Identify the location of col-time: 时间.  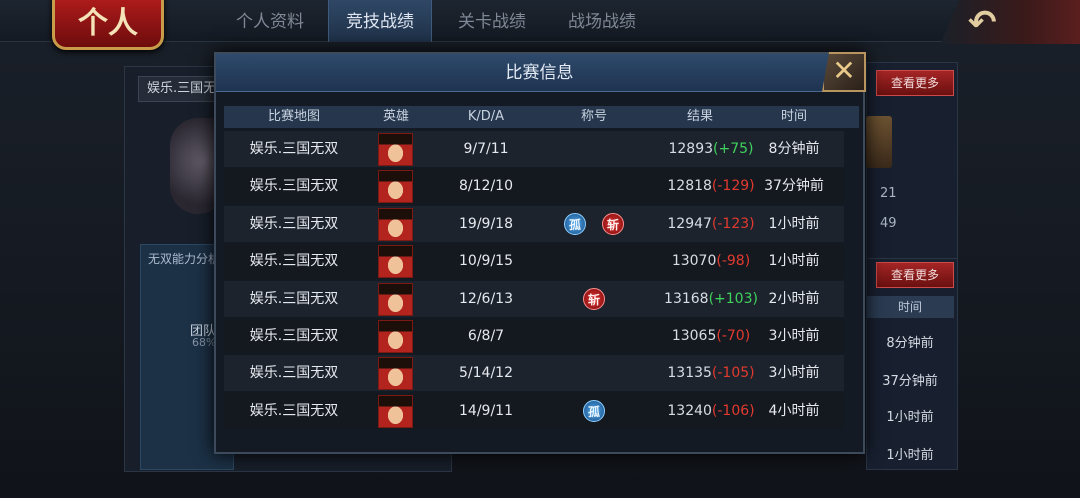
(793, 116).